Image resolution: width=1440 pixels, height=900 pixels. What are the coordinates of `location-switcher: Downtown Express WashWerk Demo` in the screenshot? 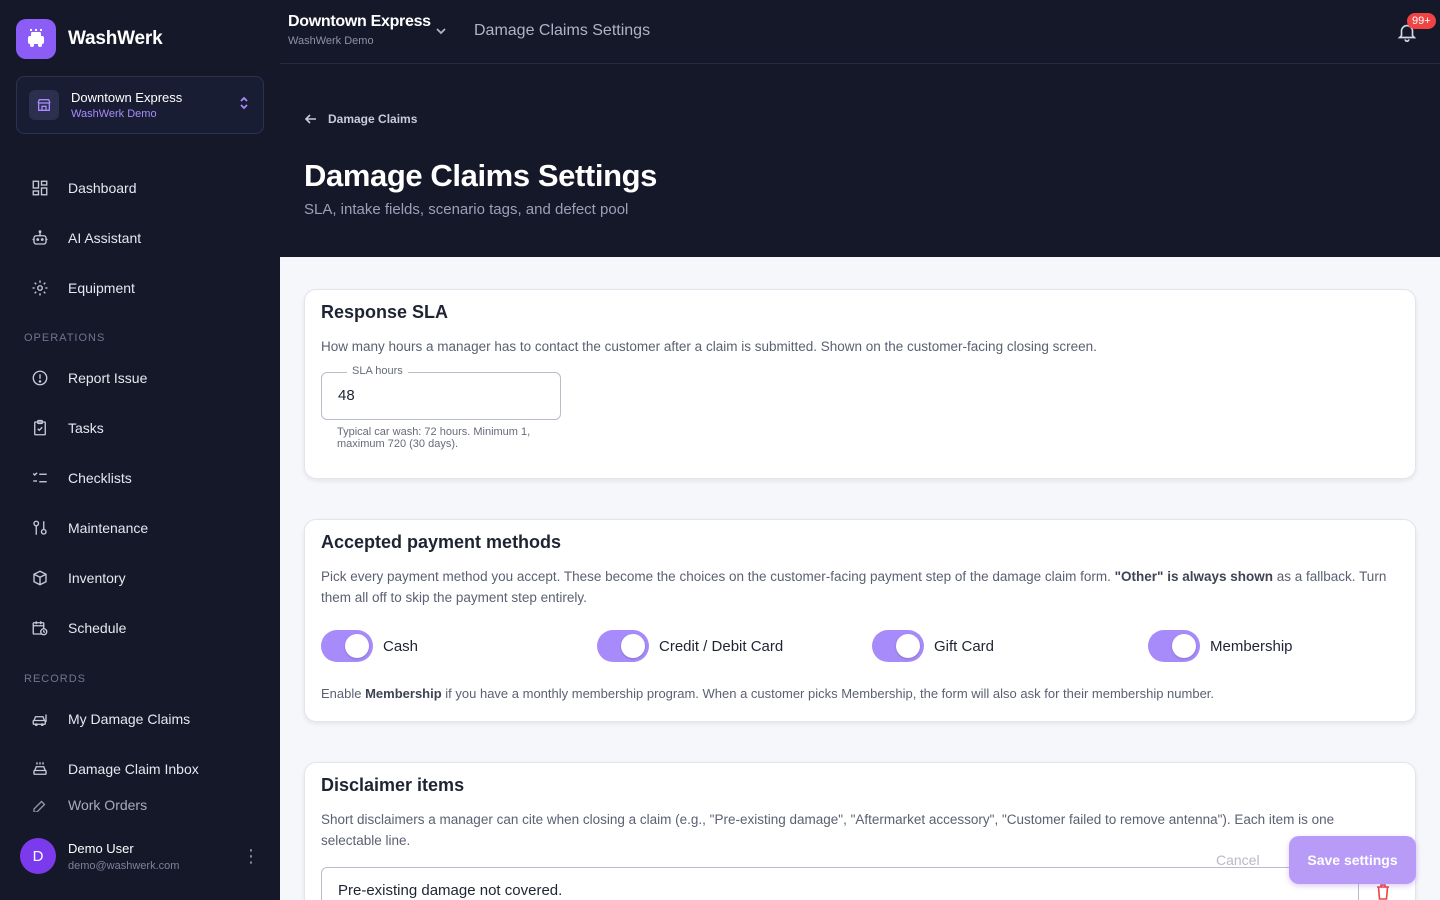 It's located at (140, 105).